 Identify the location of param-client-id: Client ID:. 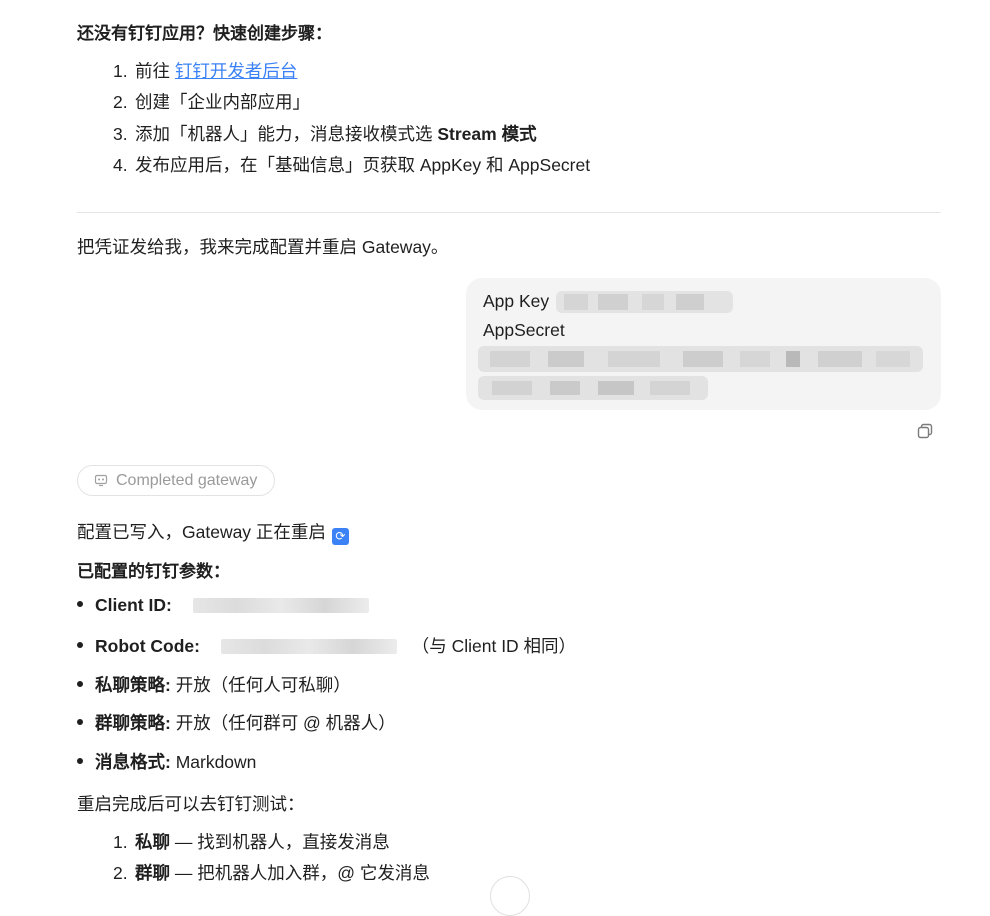
(223, 605).